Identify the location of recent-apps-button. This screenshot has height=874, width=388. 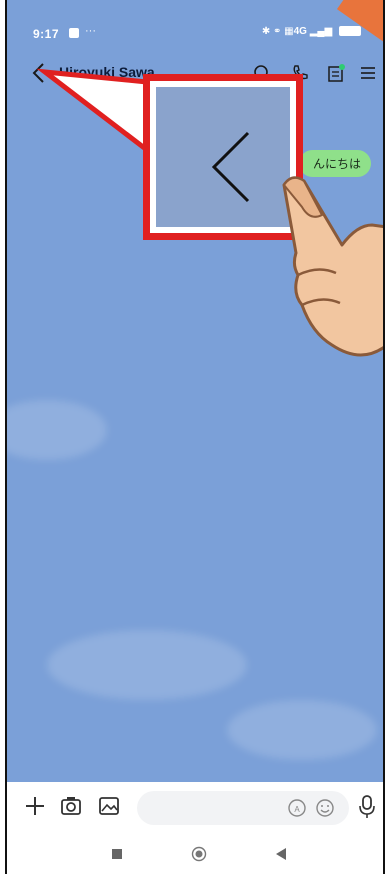
(117, 854).